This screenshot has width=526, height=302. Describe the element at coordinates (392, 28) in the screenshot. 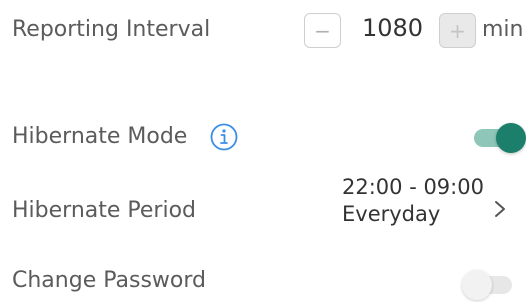

I see `reporting-interval-value: 1080` at that location.